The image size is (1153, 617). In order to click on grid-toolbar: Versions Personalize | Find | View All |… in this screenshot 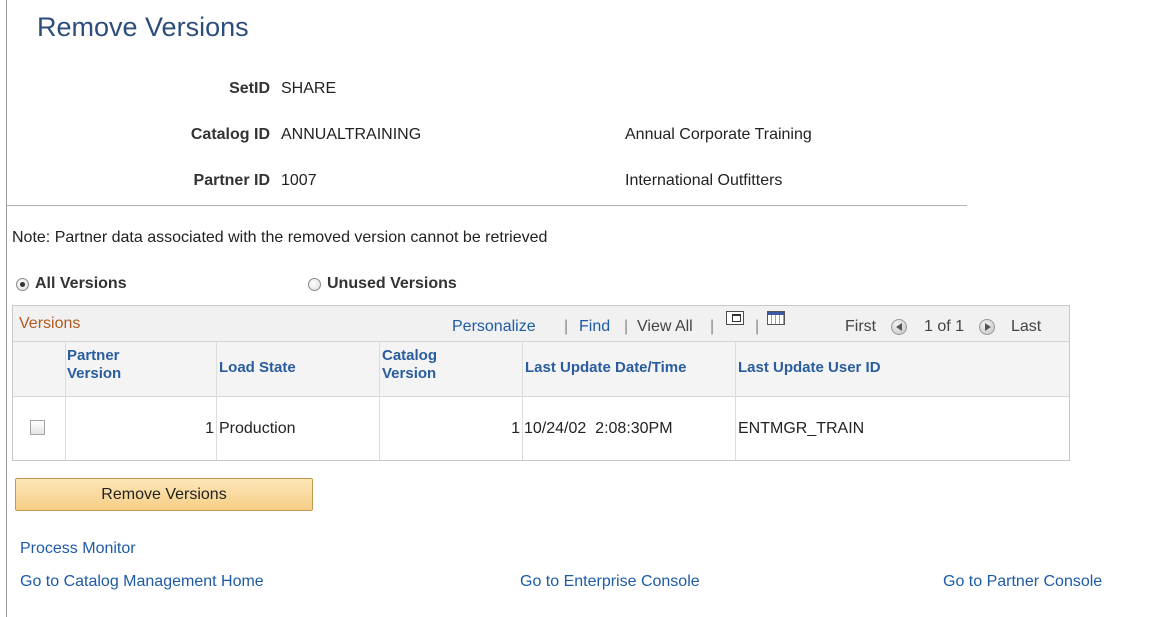, I will do `click(541, 324)`.